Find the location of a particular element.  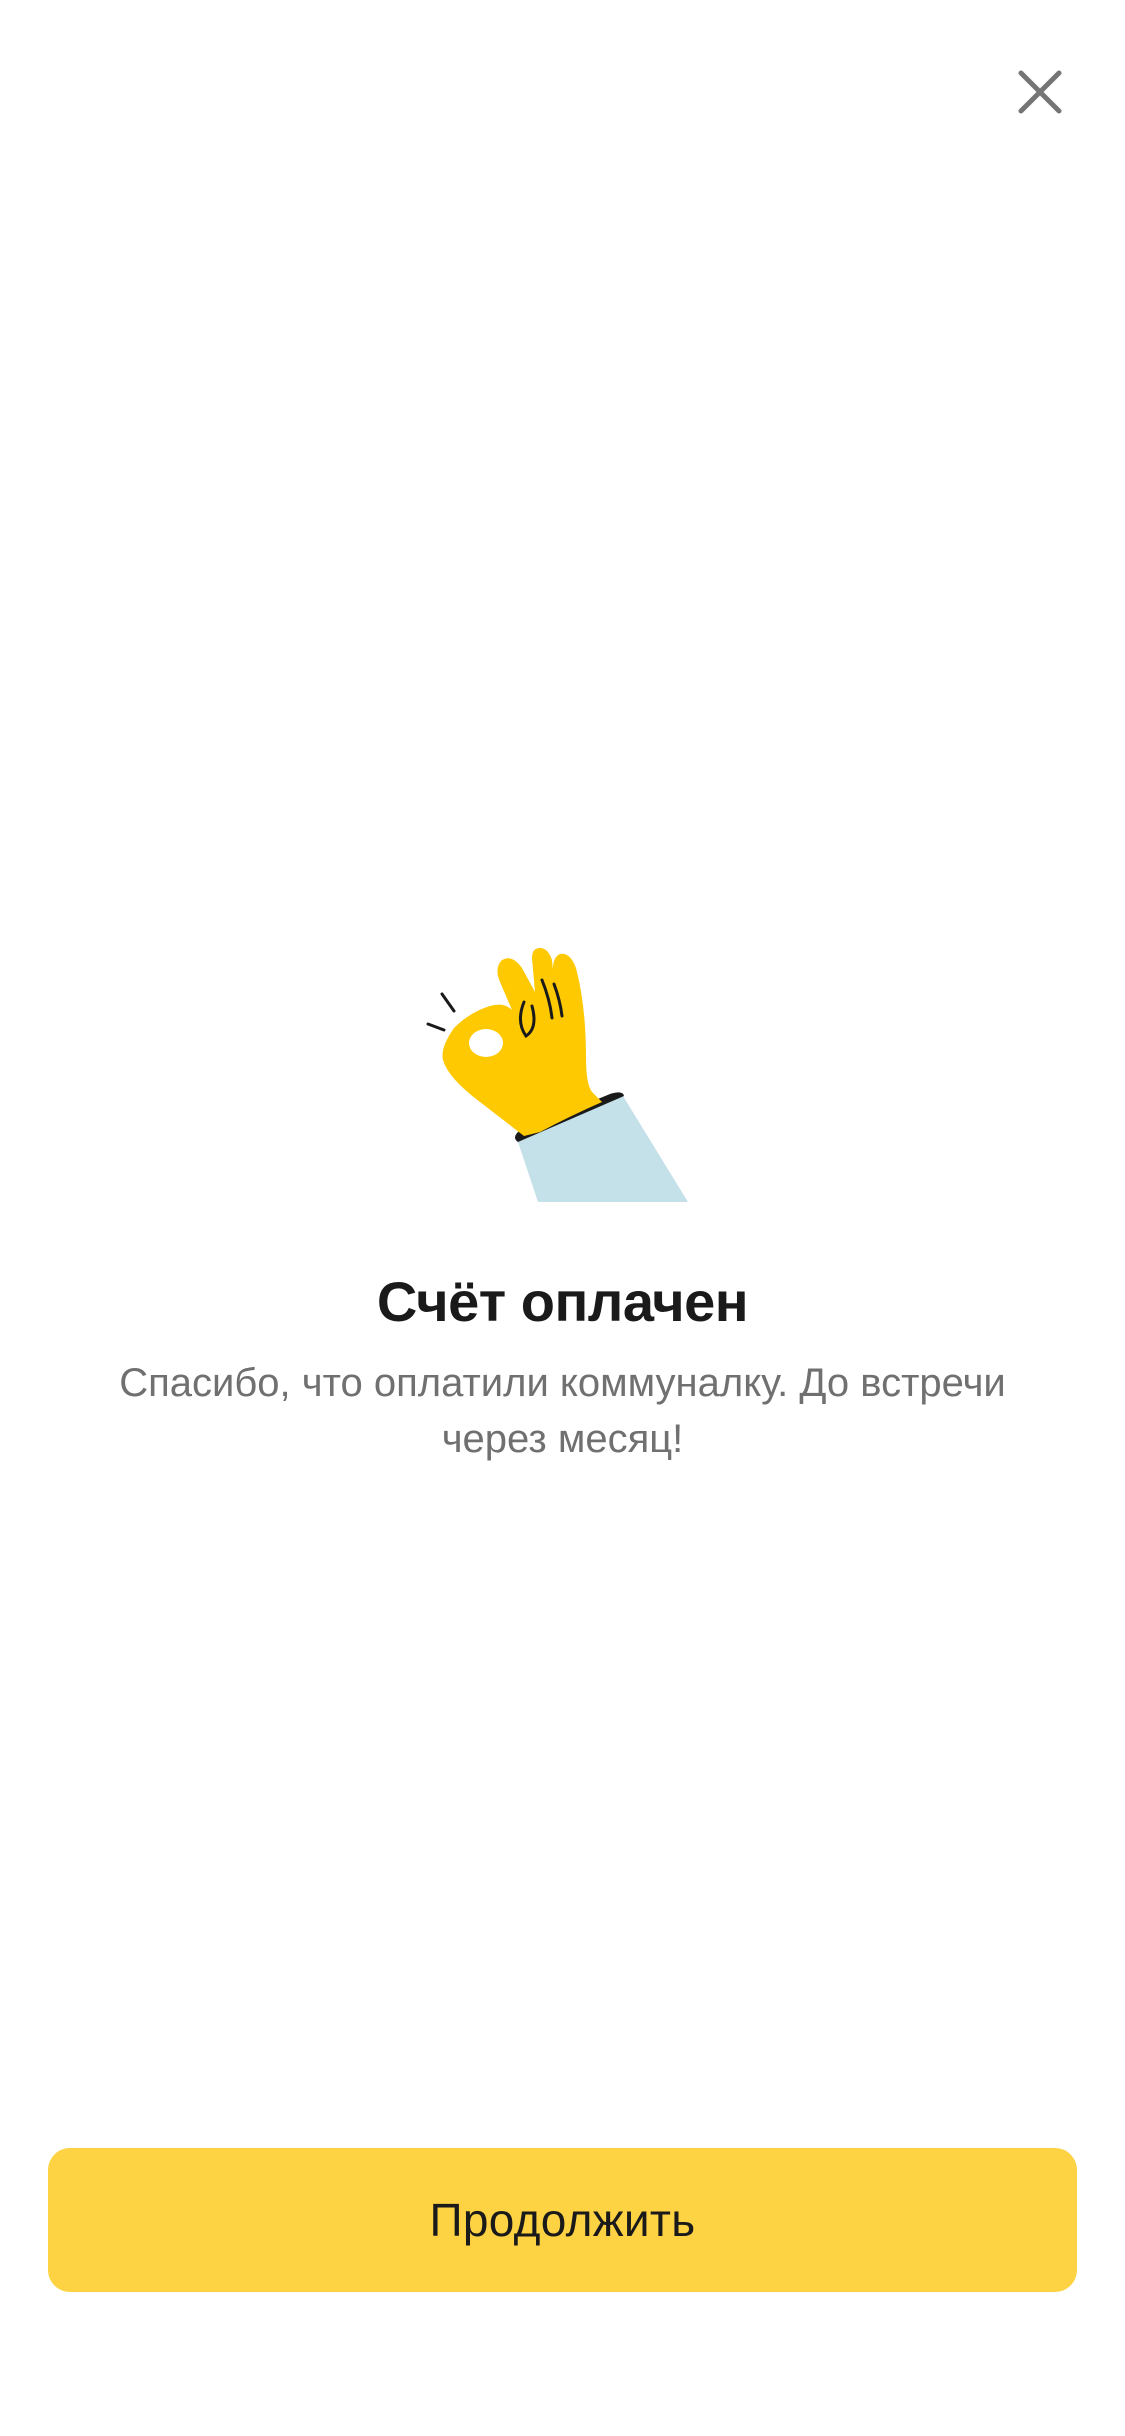

ok-hand-icon is located at coordinates (557, 1075).